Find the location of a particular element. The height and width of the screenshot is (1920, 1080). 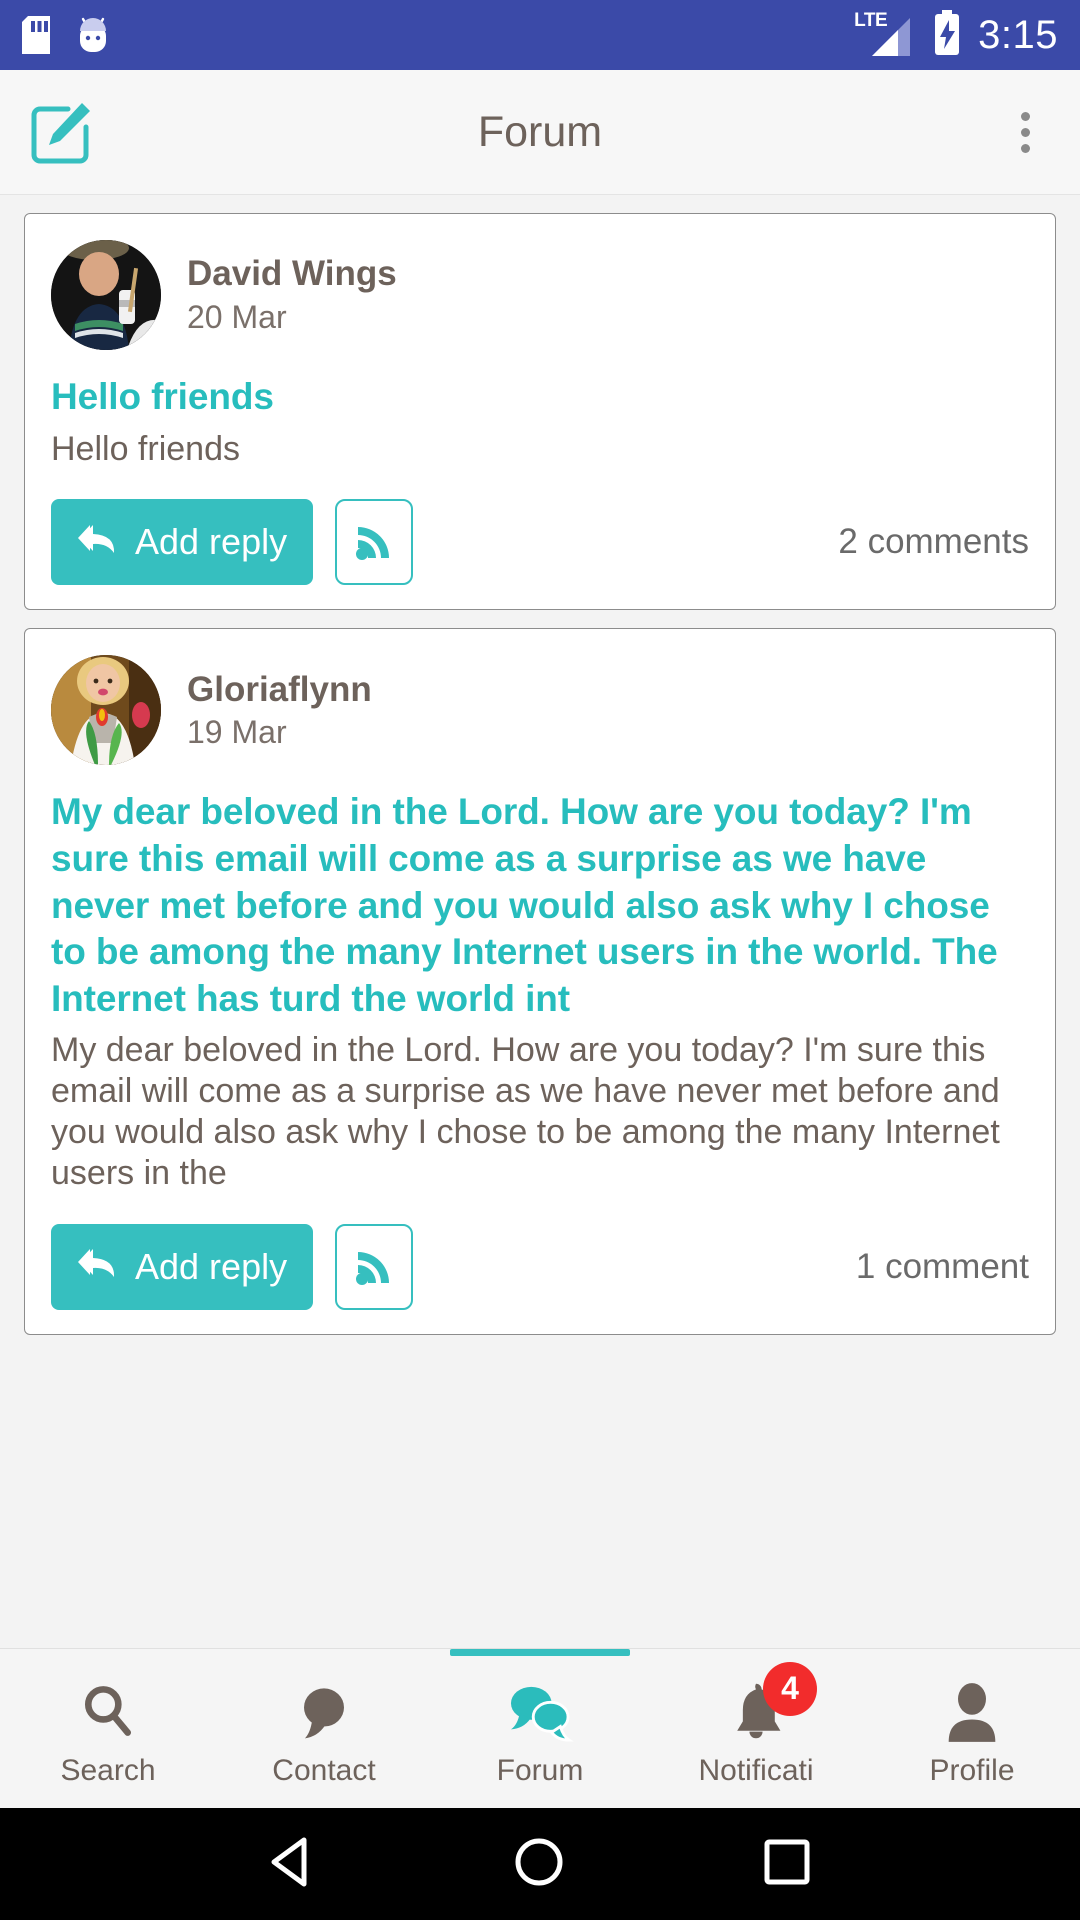

status-bar-left-icons is located at coordinates (66, 35).